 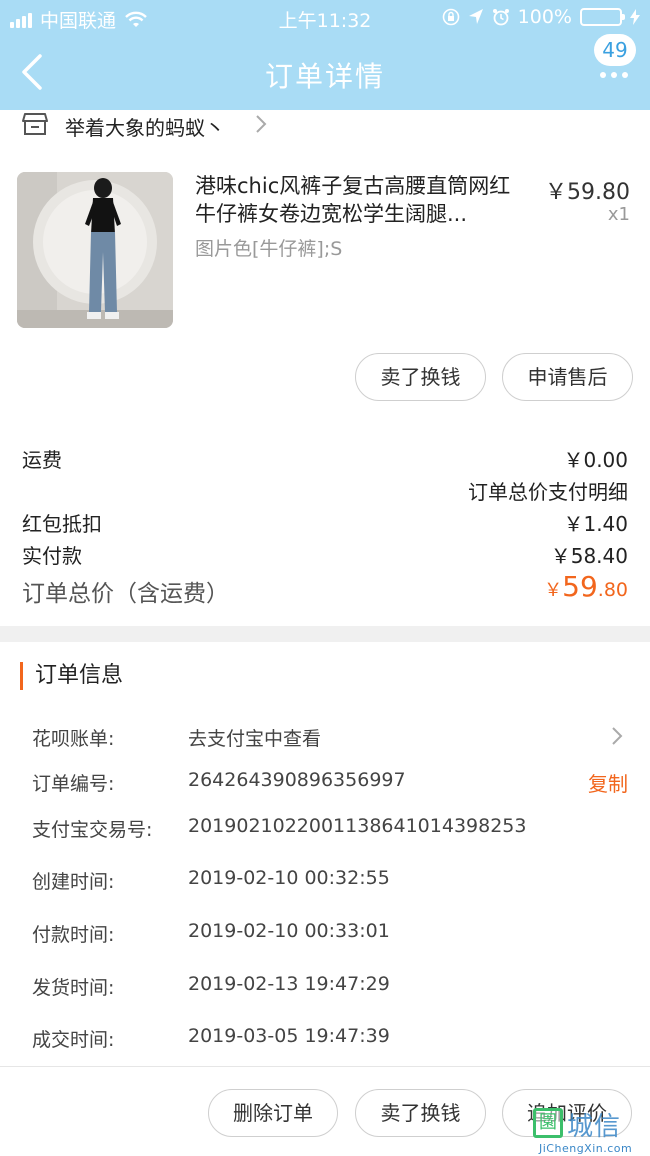 What do you see at coordinates (548, 490) in the screenshot?
I see `payment-detail-link: 订单总价支付明细` at bounding box center [548, 490].